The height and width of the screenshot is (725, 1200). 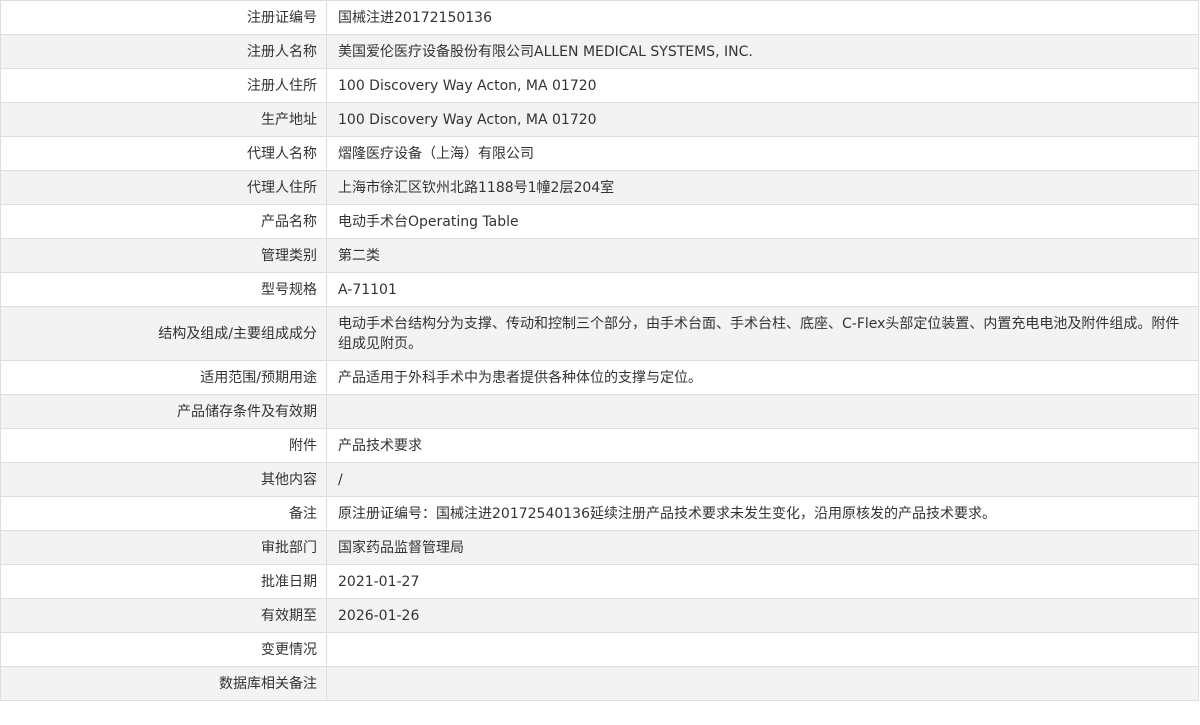 What do you see at coordinates (163, 581) in the screenshot?
I see `field-label: 批准日期` at bounding box center [163, 581].